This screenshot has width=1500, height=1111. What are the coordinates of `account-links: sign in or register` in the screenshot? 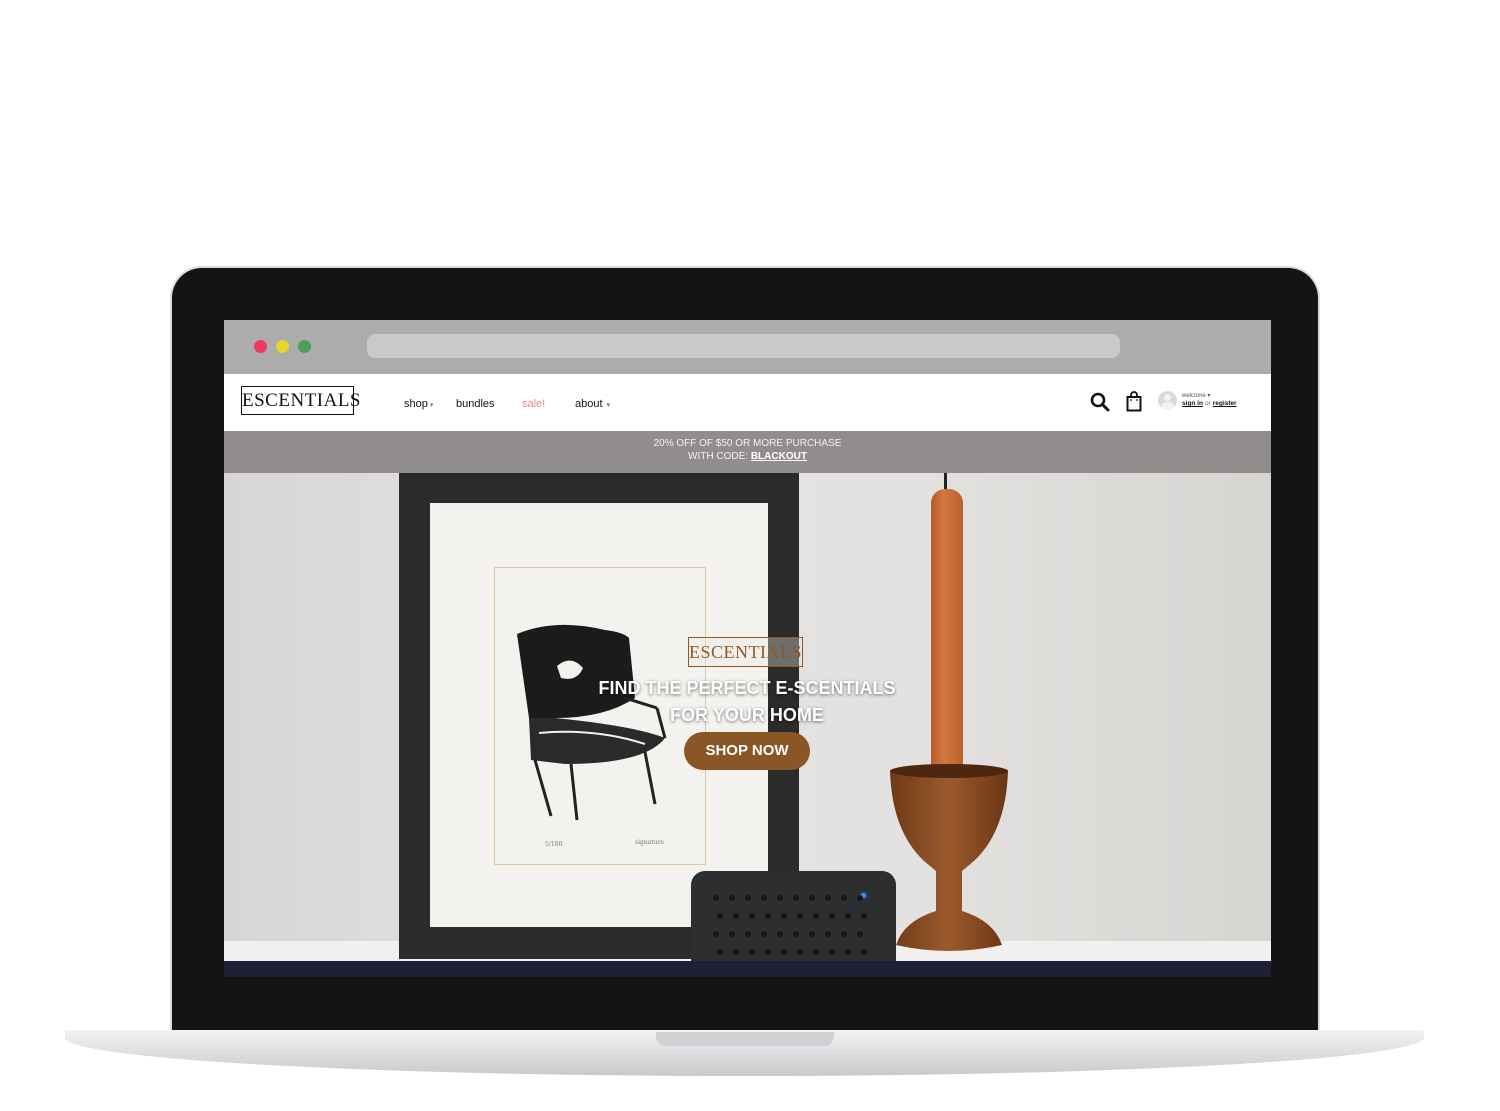 It's located at (1209, 403).